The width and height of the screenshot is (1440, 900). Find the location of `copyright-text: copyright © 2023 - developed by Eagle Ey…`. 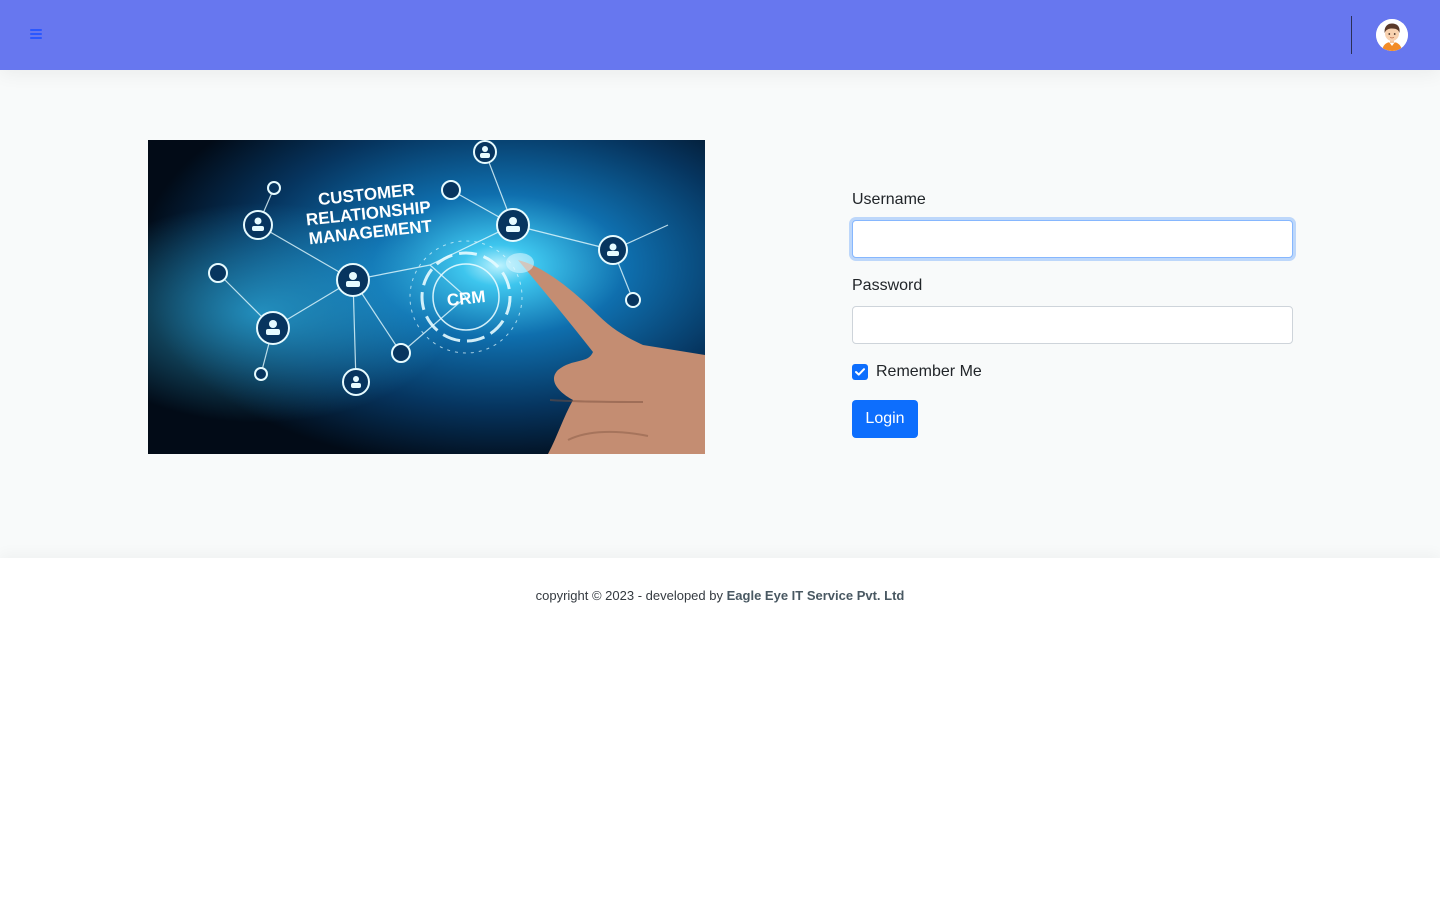

copyright-text: copyright © 2023 - developed by Eagle Ey… is located at coordinates (720, 595).